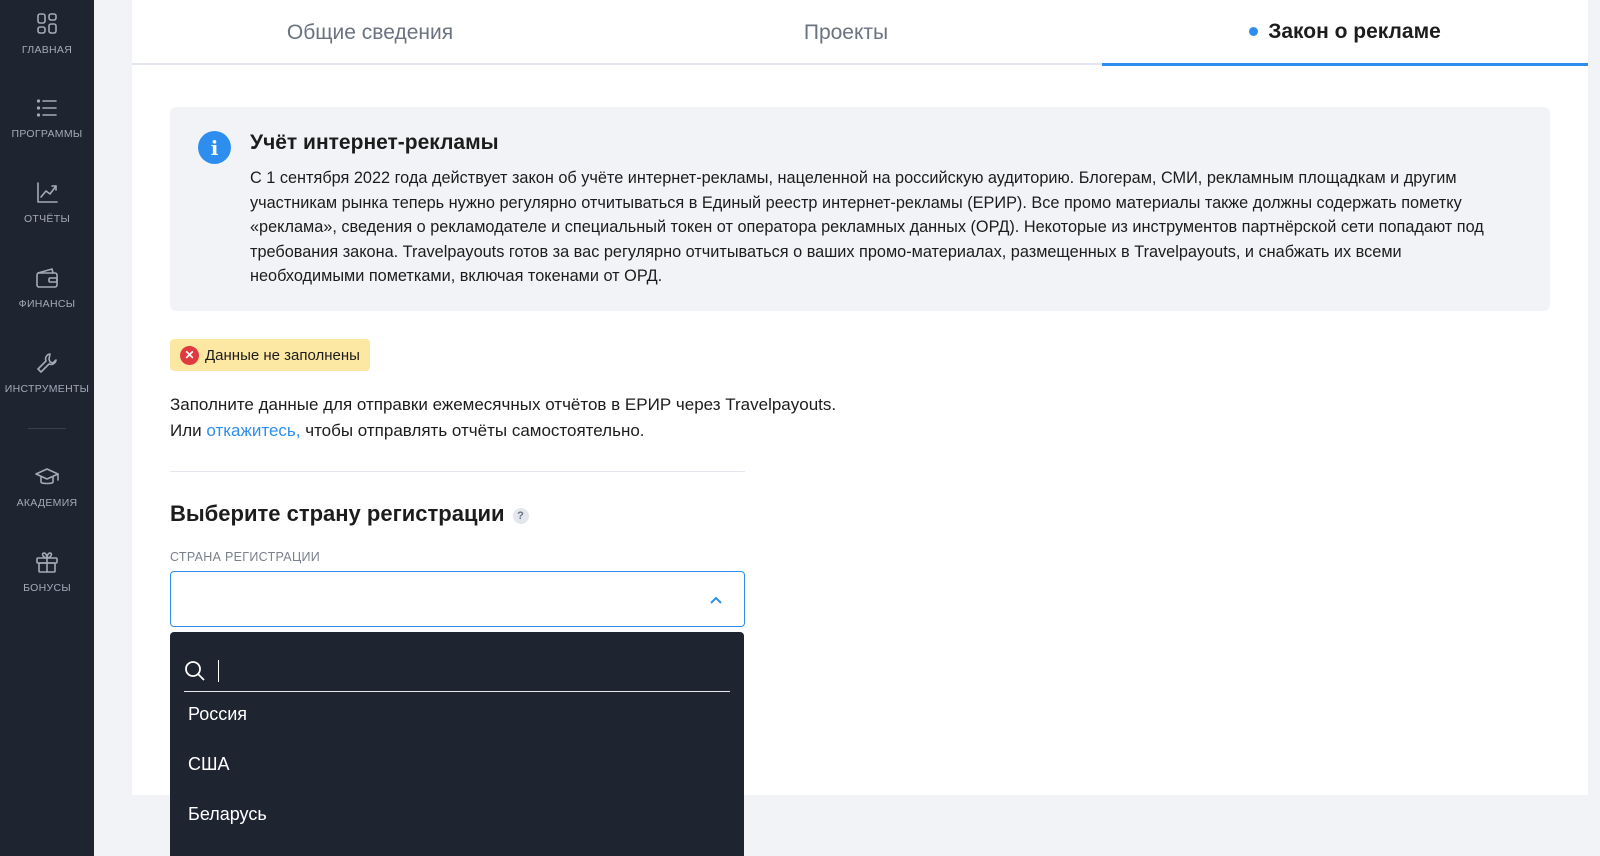  I want to click on list-icon, so click(46, 108).